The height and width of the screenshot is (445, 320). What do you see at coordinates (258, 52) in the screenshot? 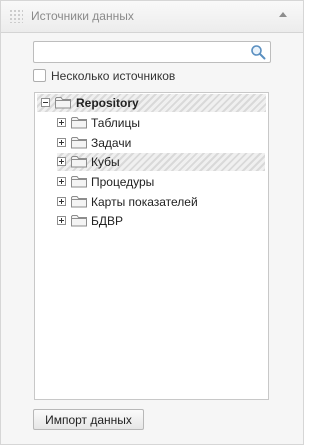
I see `search-icon` at bounding box center [258, 52].